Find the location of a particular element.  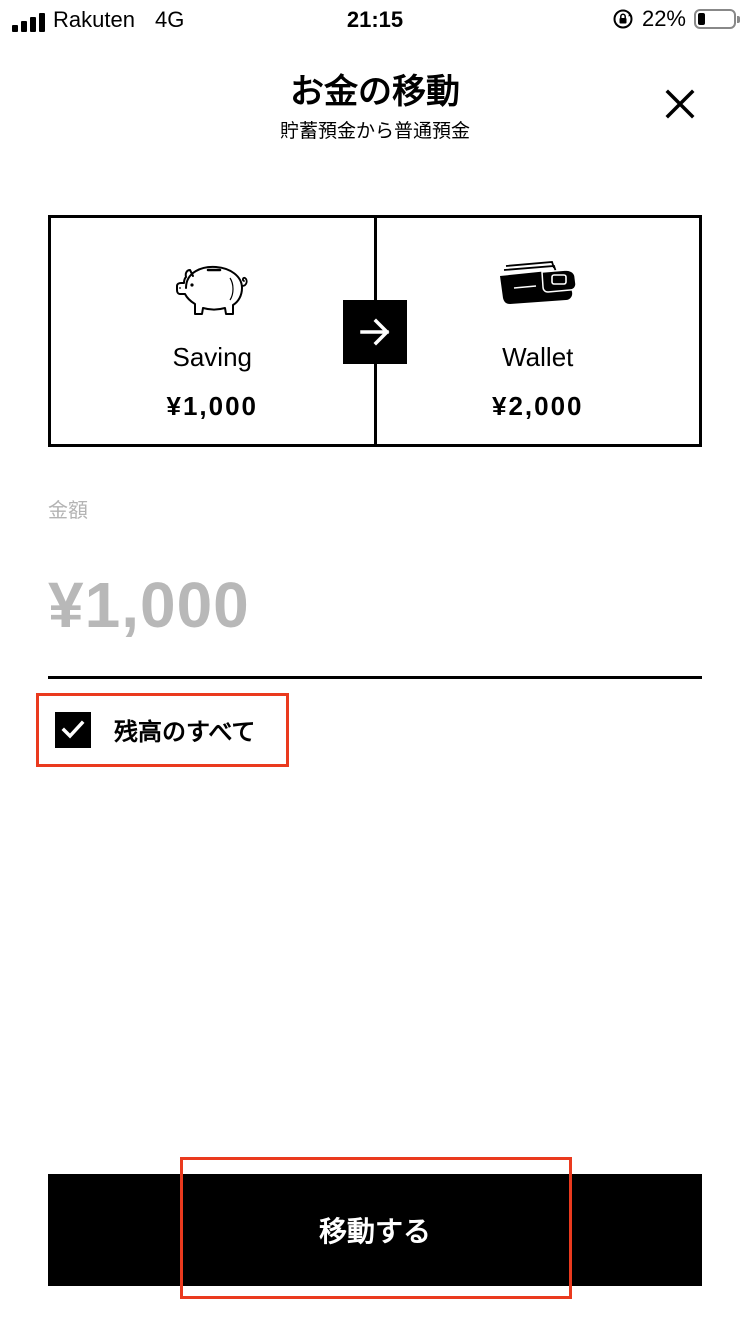

transfer-direction is located at coordinates (375, 332).